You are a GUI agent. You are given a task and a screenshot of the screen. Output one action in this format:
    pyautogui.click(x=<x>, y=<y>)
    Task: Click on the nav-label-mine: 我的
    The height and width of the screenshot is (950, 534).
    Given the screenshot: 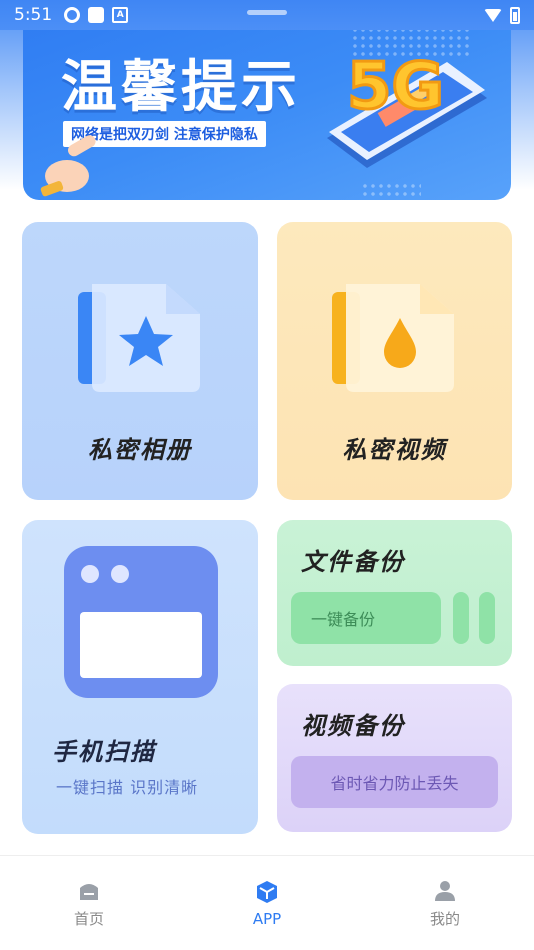 What is the action you would take?
    pyautogui.click(x=444, y=919)
    